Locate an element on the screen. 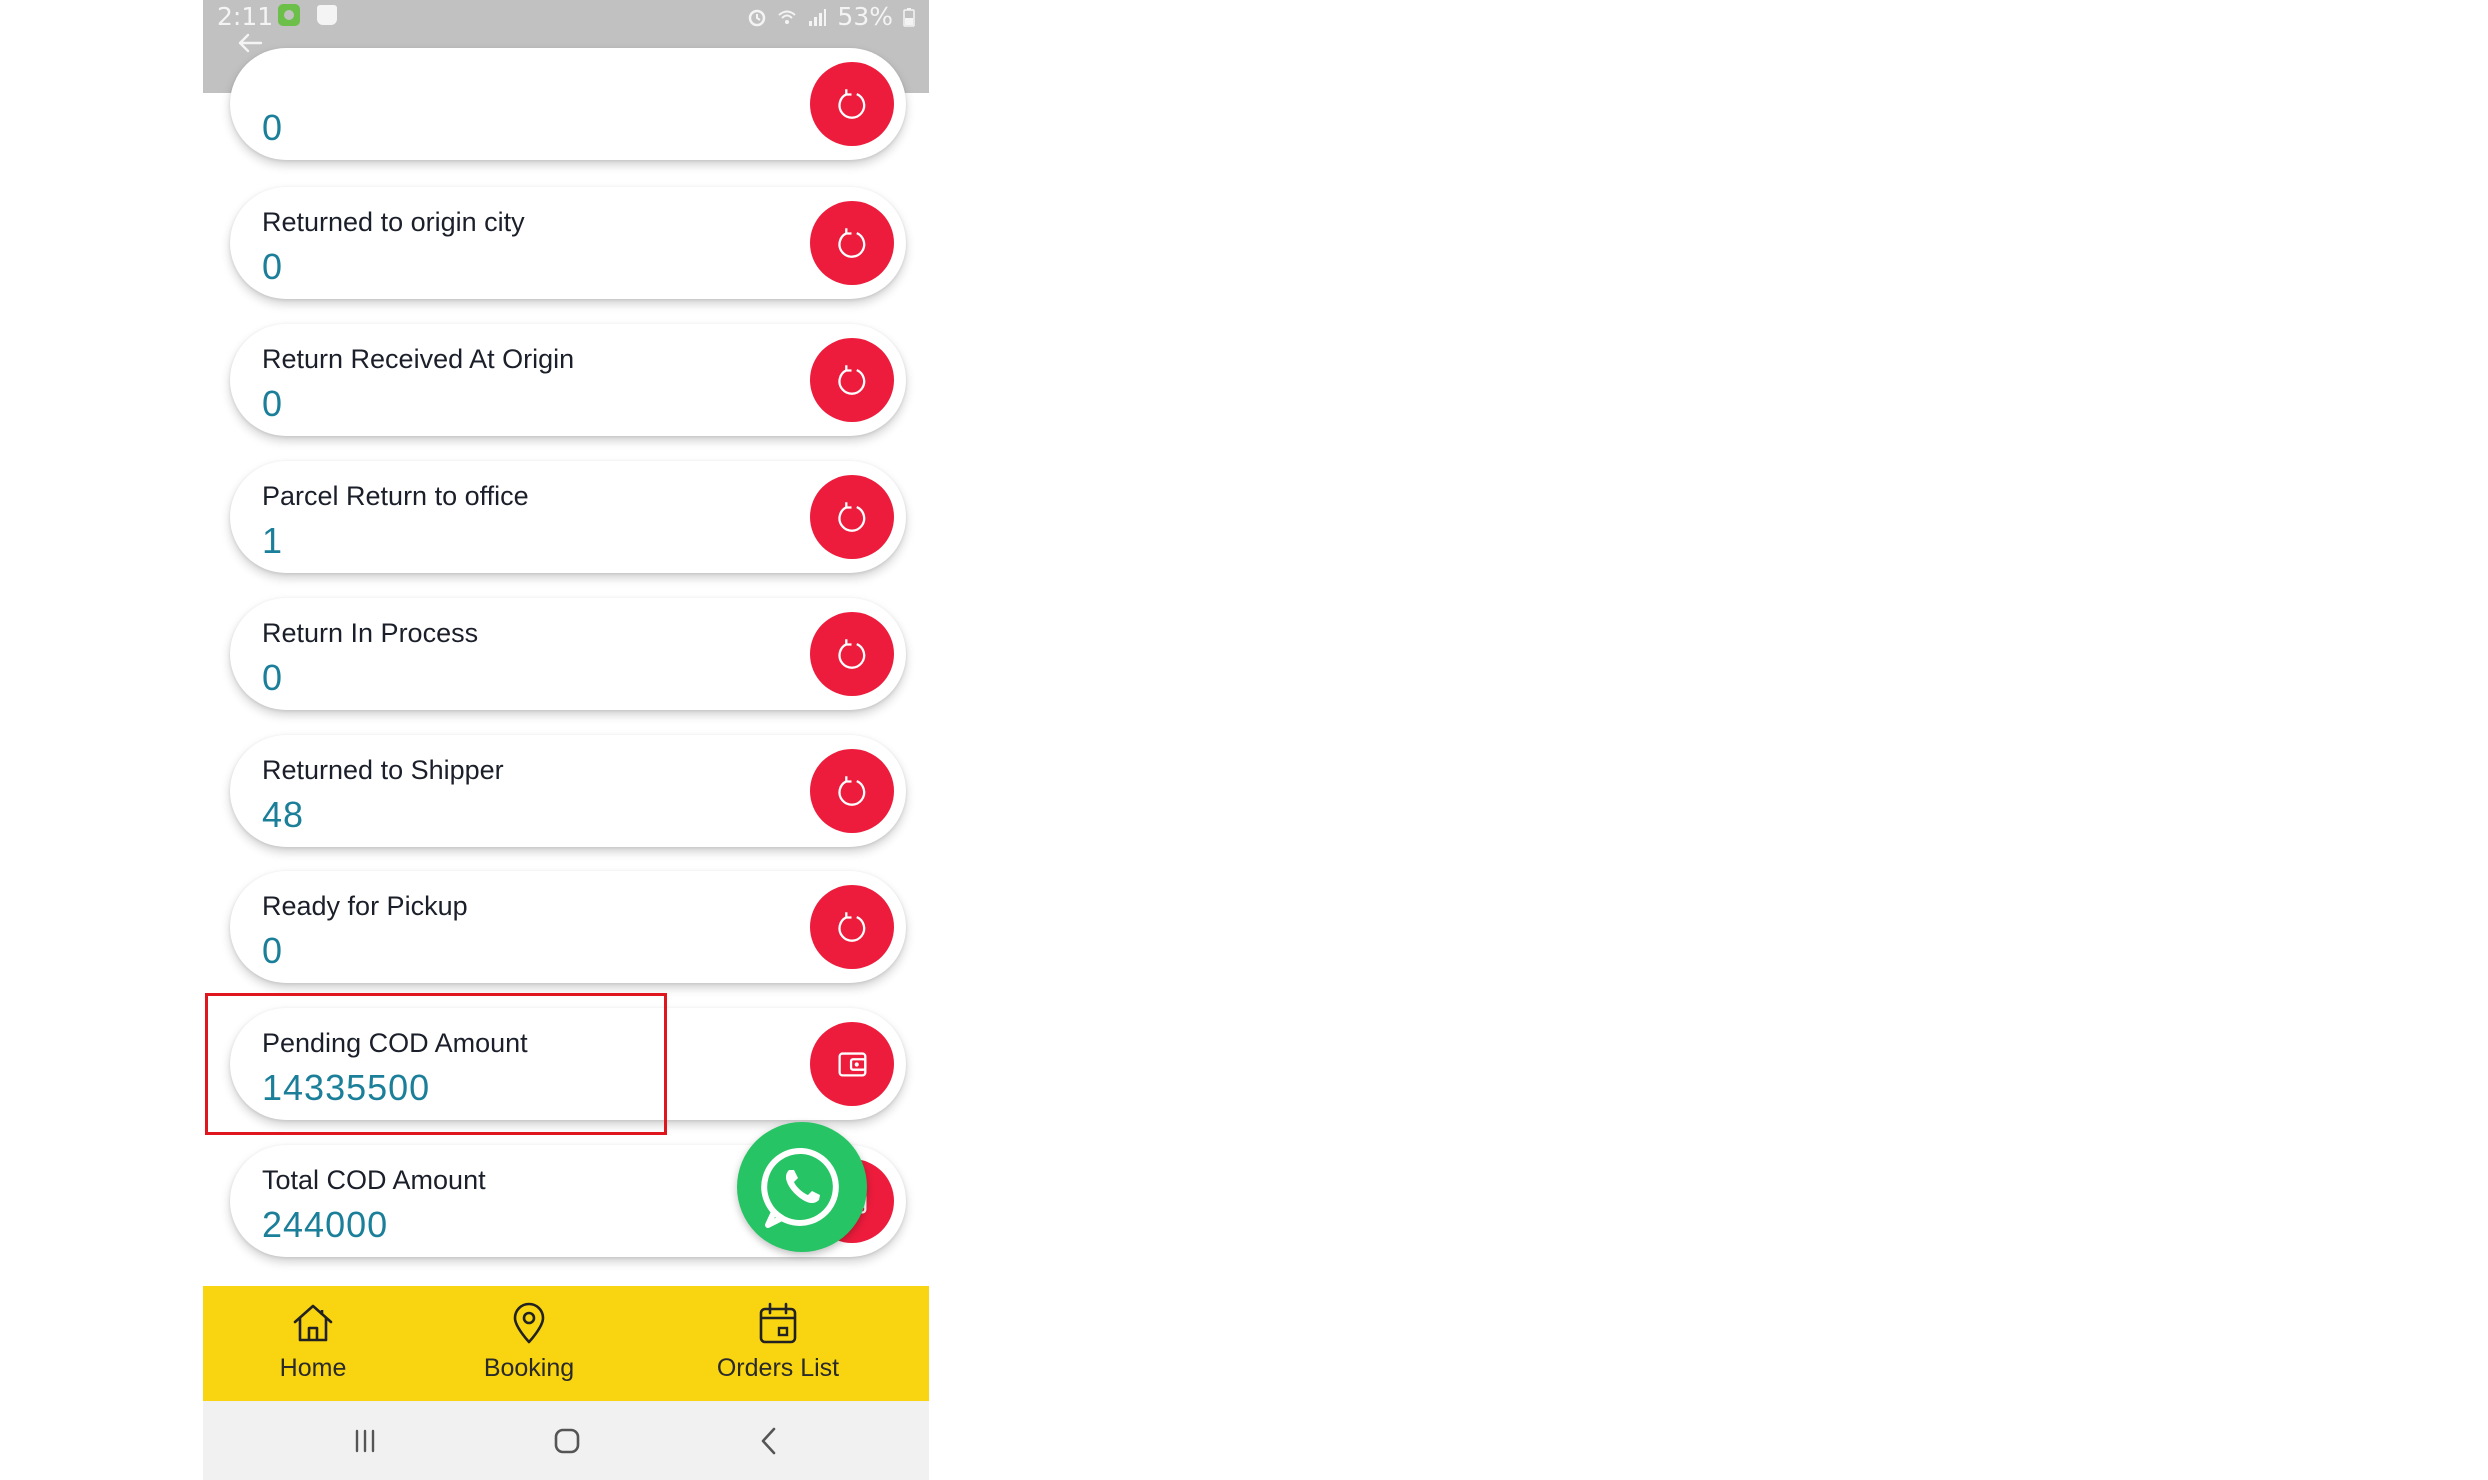  home-button-icon is located at coordinates (567, 1441).